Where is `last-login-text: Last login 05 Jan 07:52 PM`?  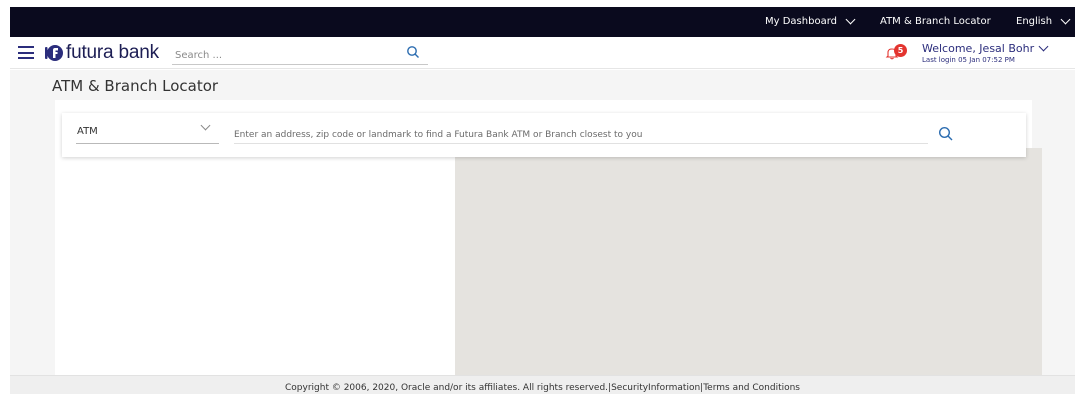
last-login-text: Last login 05 Jan 07:52 PM is located at coordinates (968, 60).